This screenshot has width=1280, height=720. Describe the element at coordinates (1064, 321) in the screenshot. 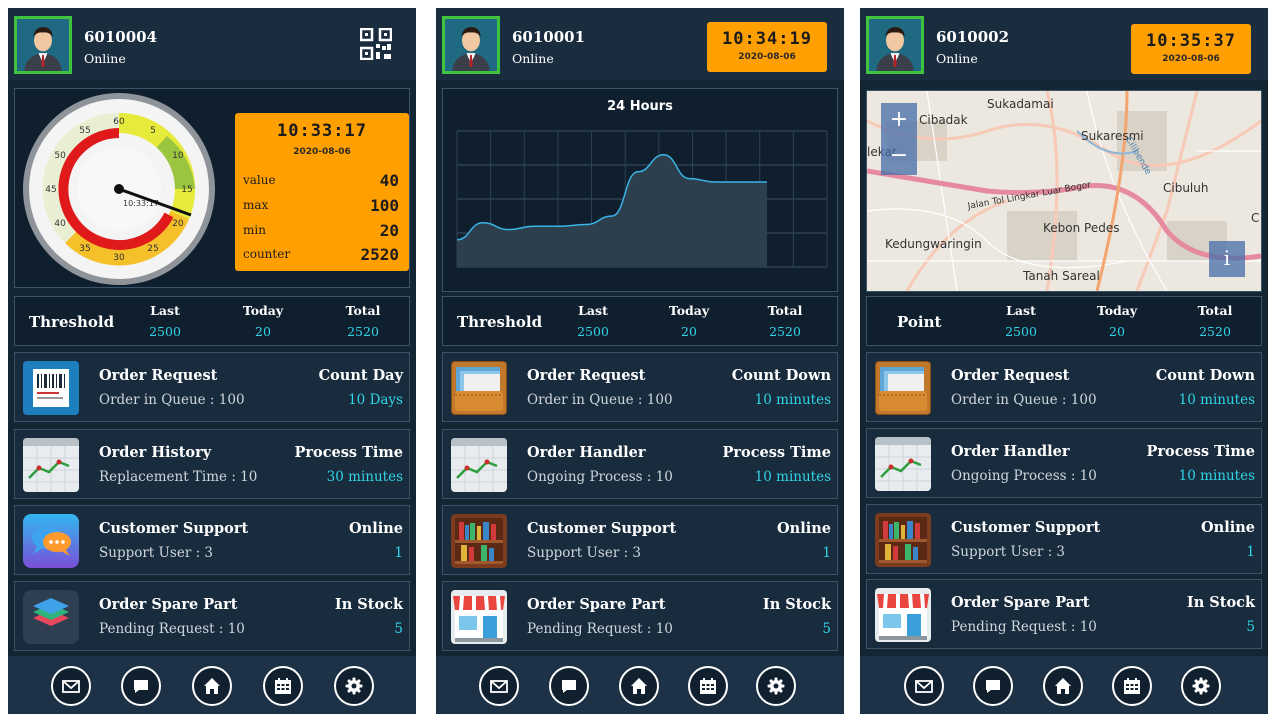

I see `stats-bar: Point Last 2500 Today 20 Total 2520` at that location.